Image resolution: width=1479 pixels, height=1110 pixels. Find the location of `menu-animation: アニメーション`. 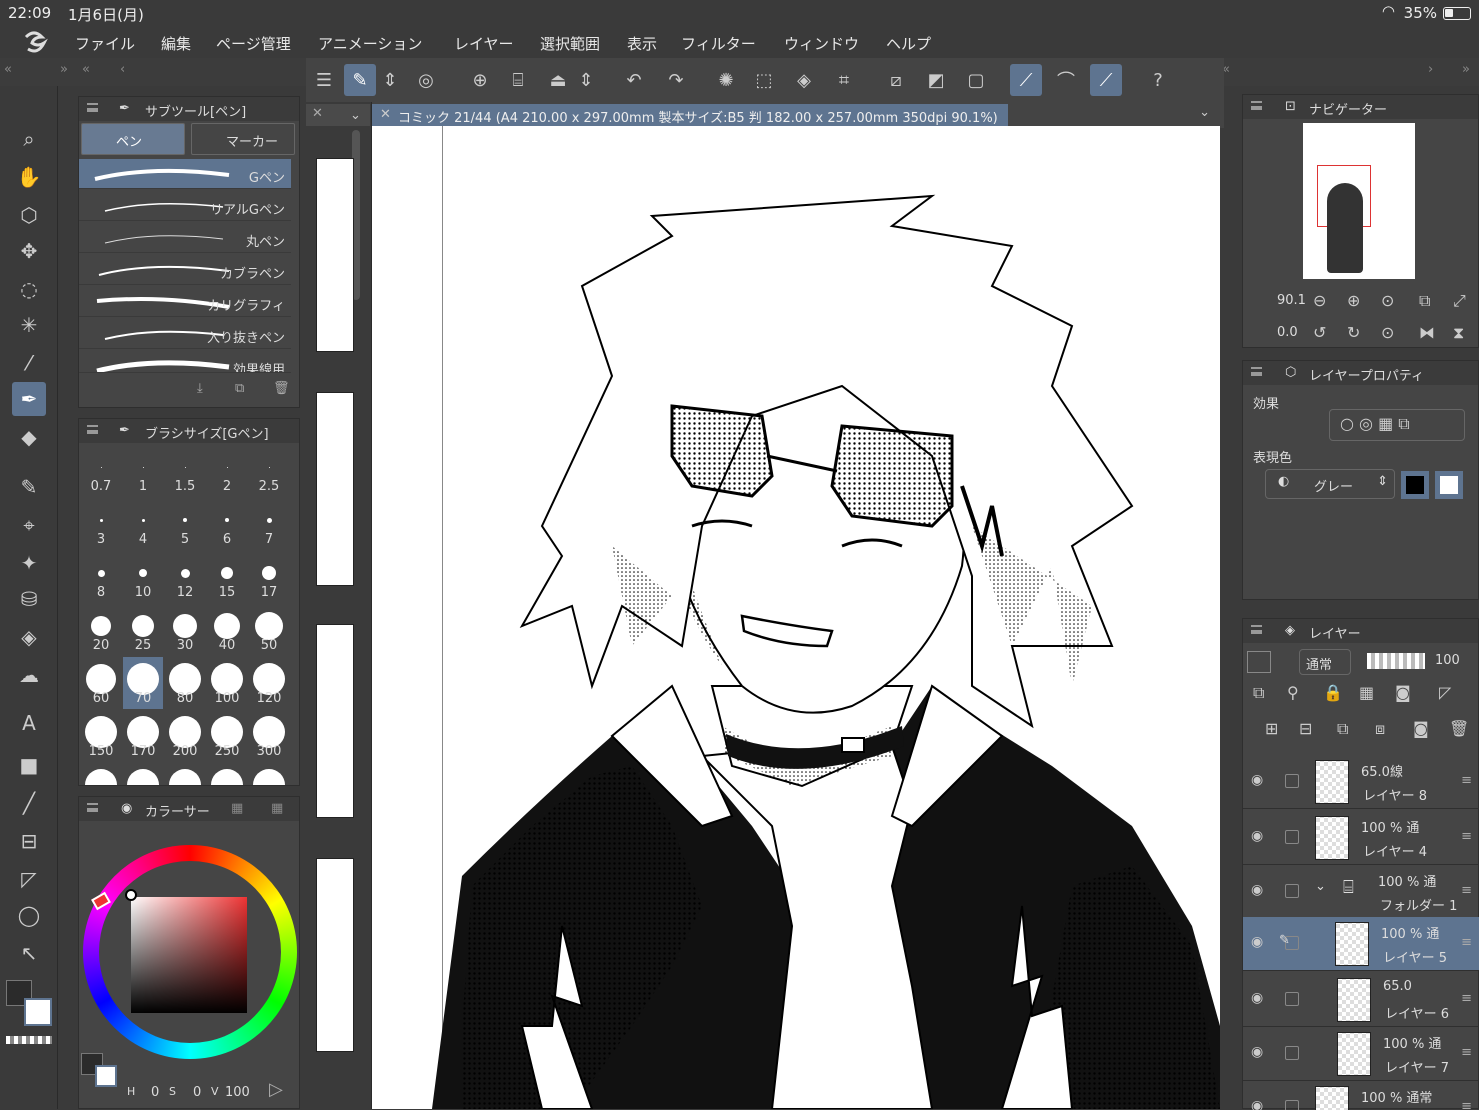

menu-animation: アニメーション is located at coordinates (370, 43).